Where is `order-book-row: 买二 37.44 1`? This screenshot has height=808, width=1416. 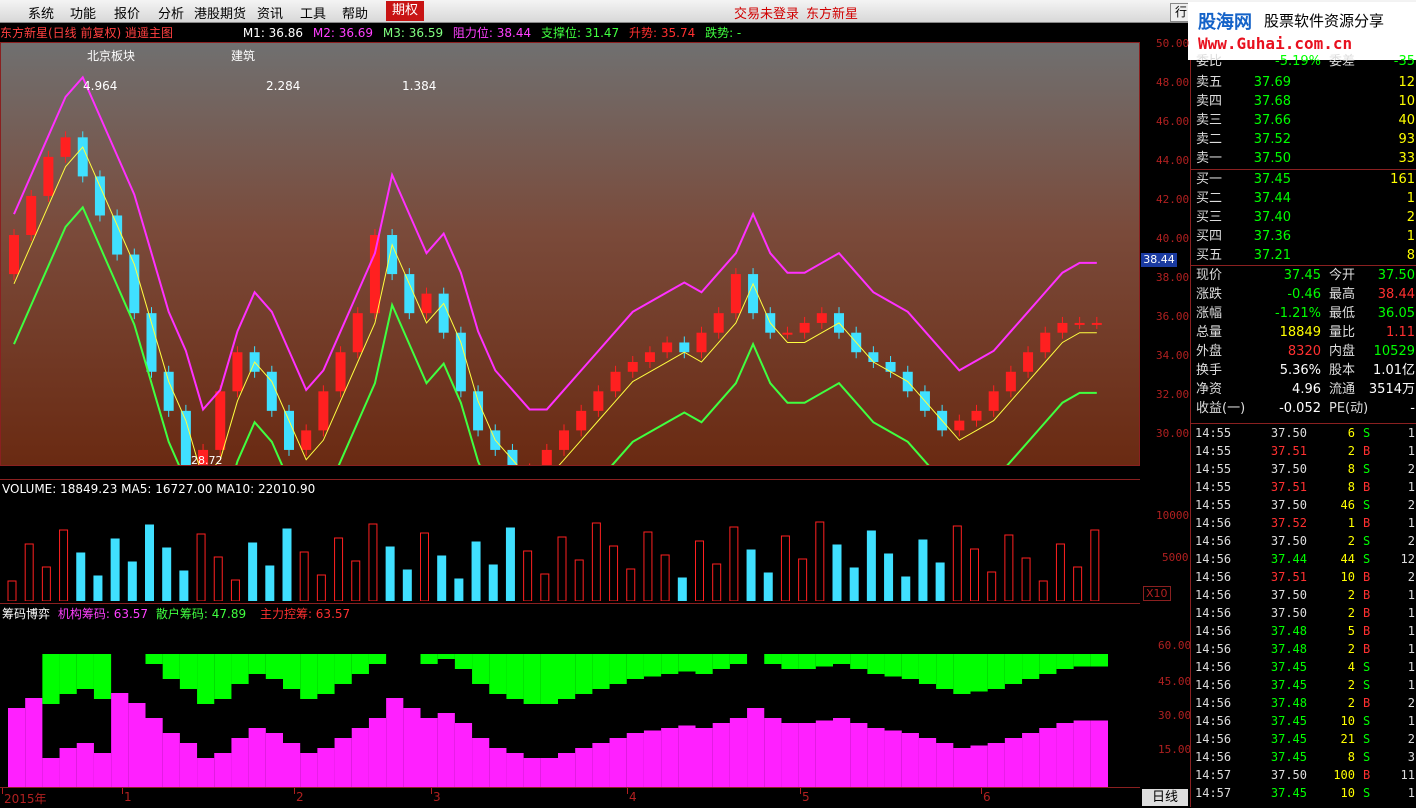
order-book-row: 买二 37.44 1 is located at coordinates (1303, 198).